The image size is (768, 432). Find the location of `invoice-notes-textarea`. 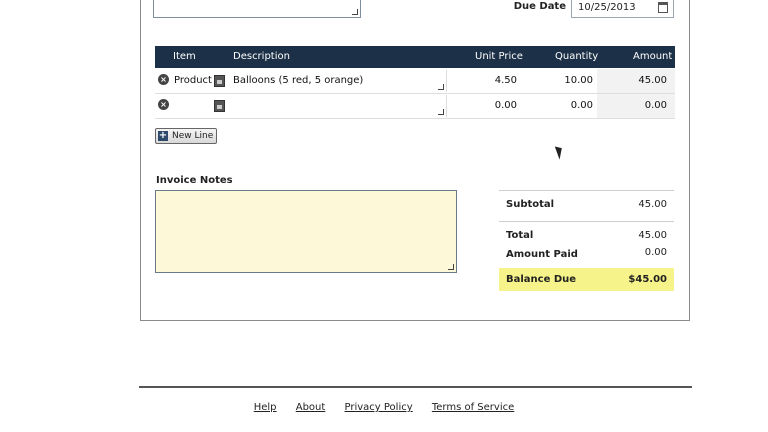

invoice-notes-textarea is located at coordinates (306, 231).